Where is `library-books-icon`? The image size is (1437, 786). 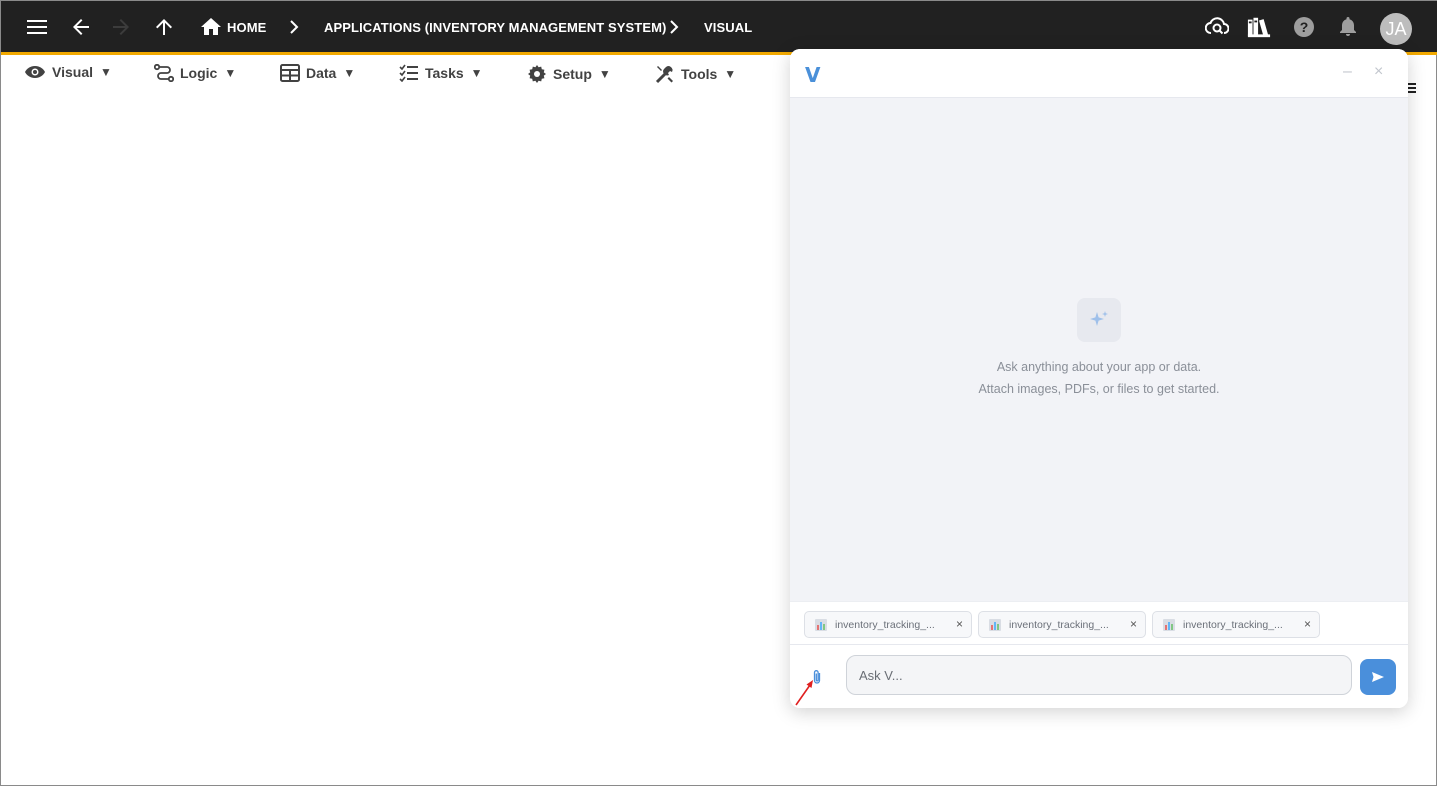 library-books-icon is located at coordinates (1259, 27).